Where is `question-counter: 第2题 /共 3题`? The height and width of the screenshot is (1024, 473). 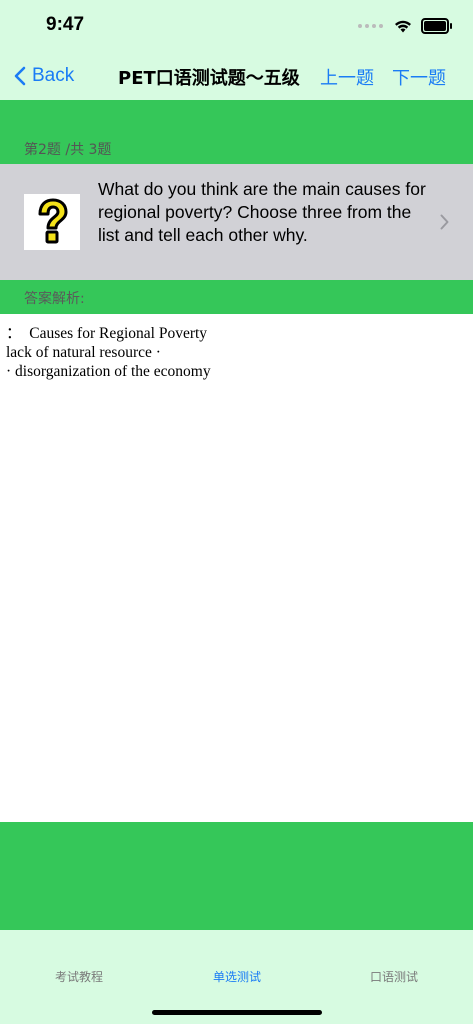
question-counter: 第2题 /共 3题 is located at coordinates (68, 150).